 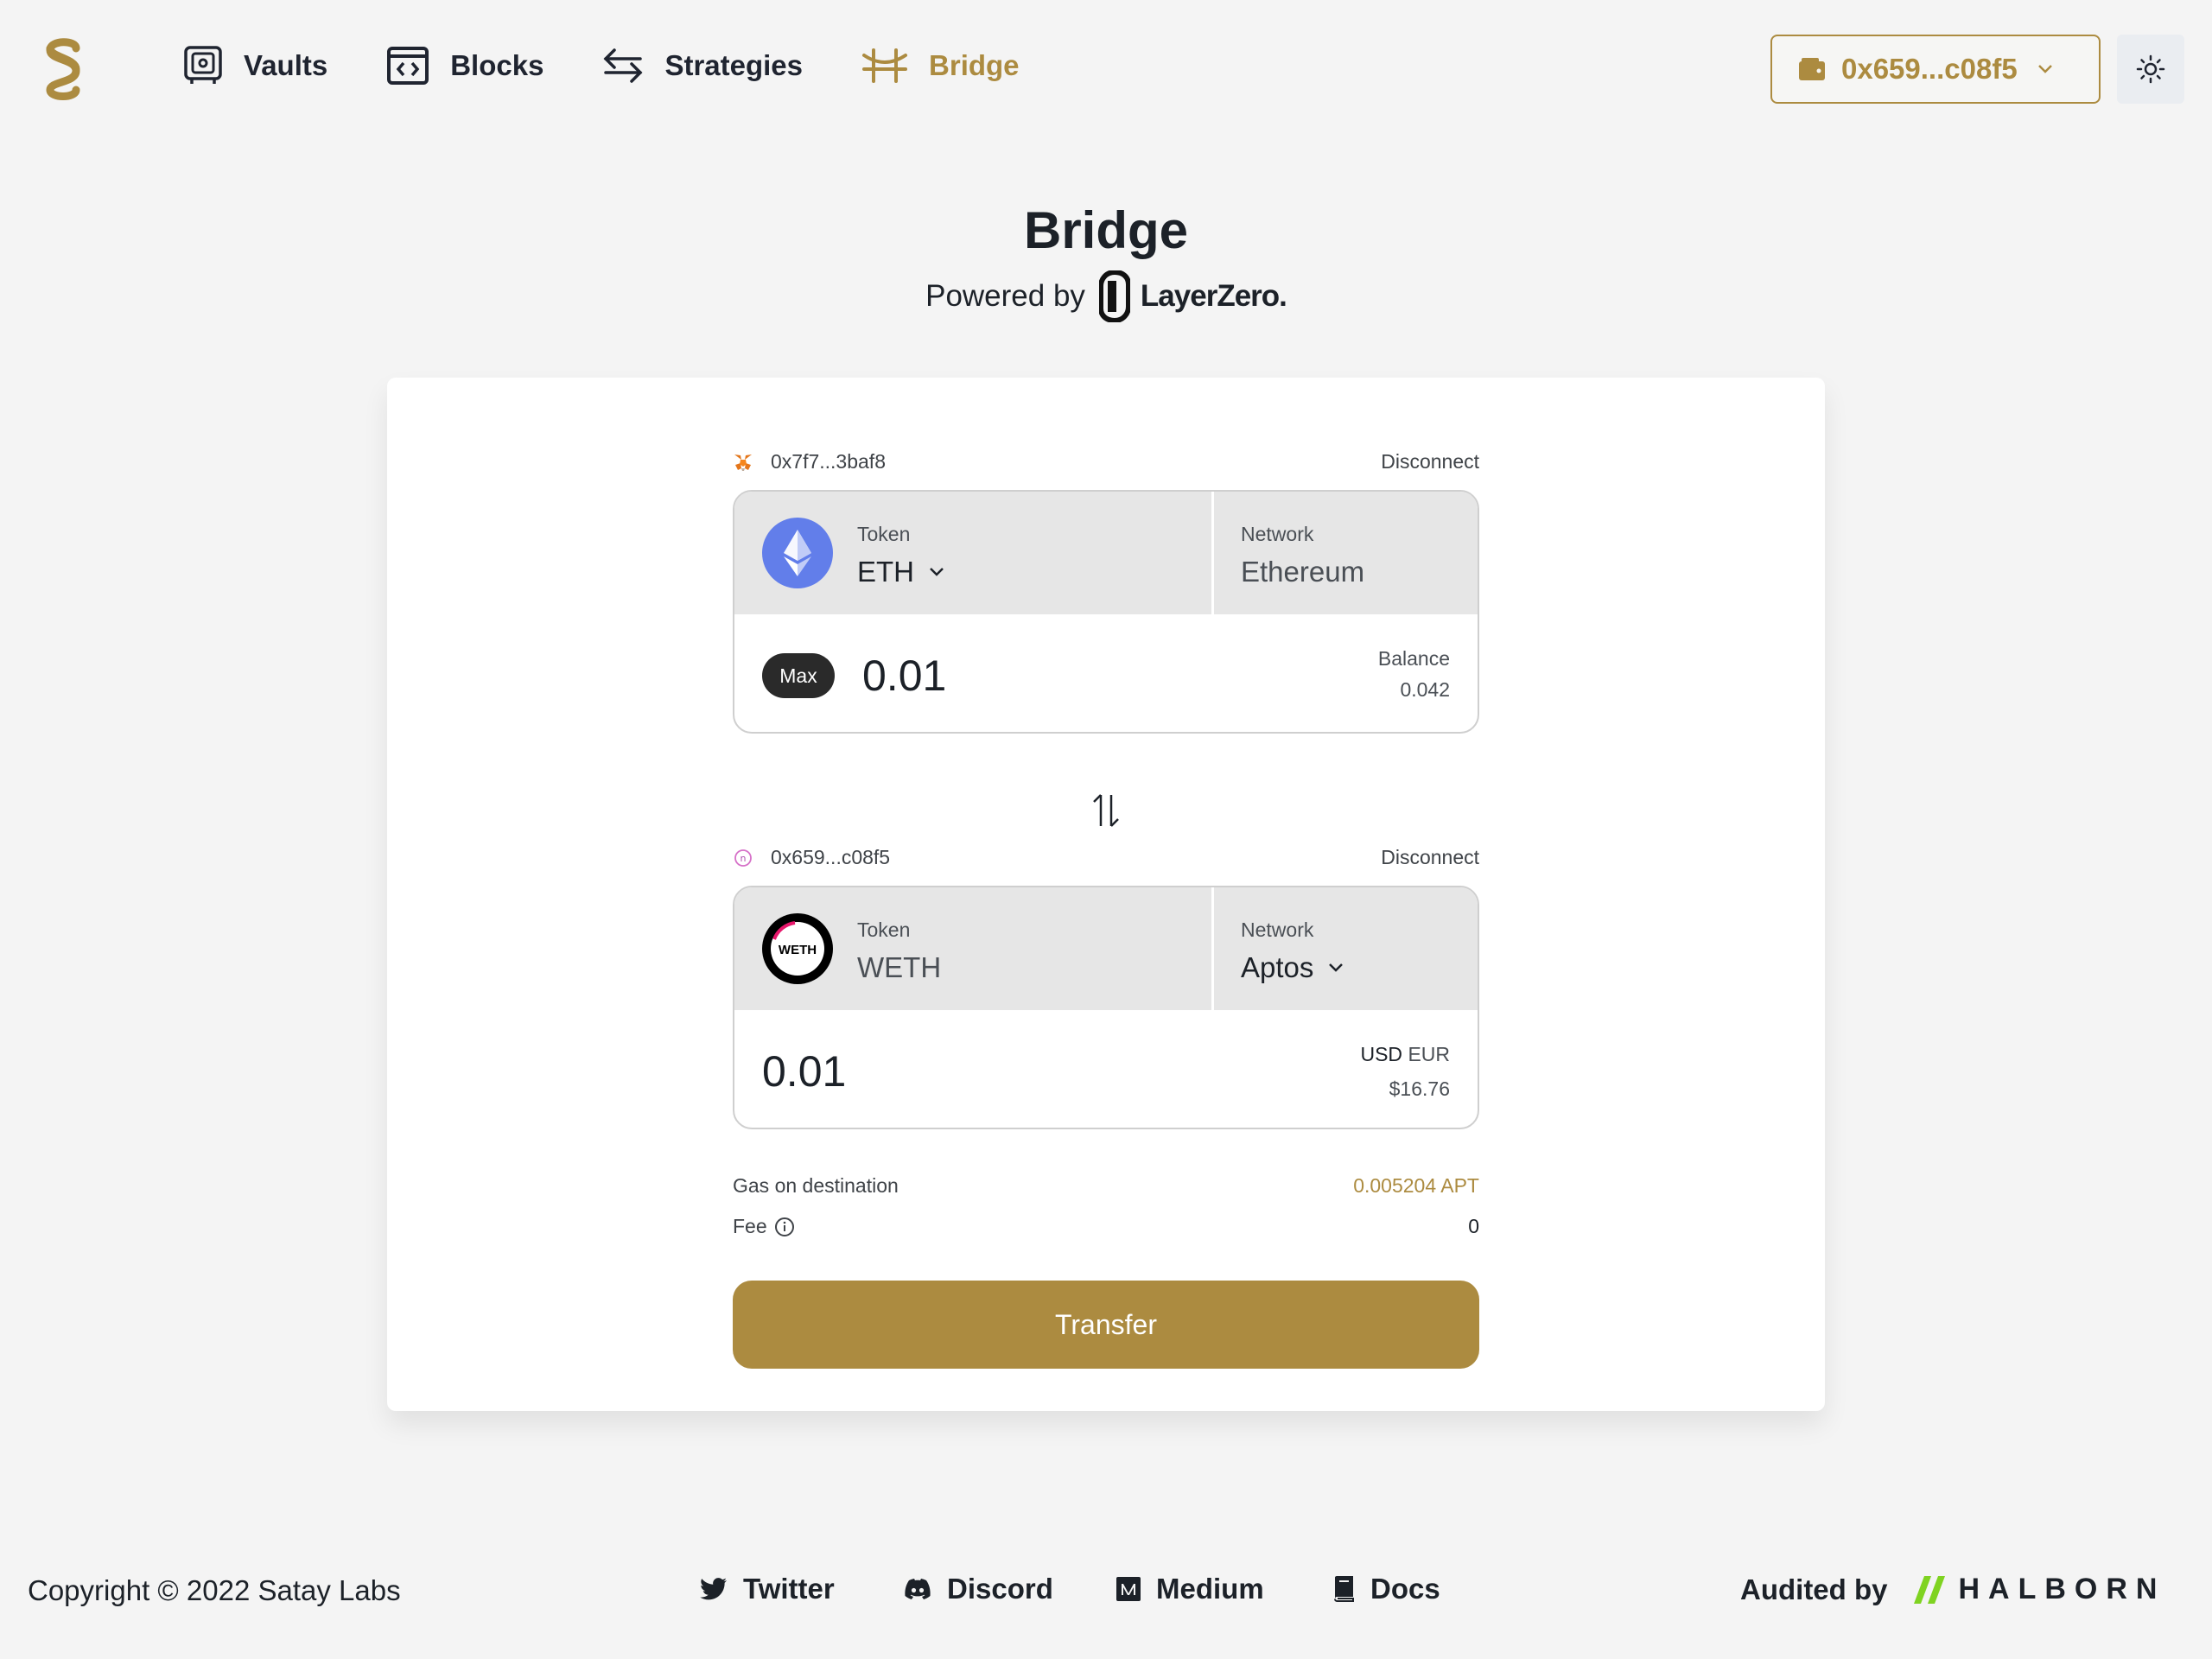 What do you see at coordinates (828, 461) in the screenshot?
I see `source-wallet-address: 0x7f7...3baf8` at bounding box center [828, 461].